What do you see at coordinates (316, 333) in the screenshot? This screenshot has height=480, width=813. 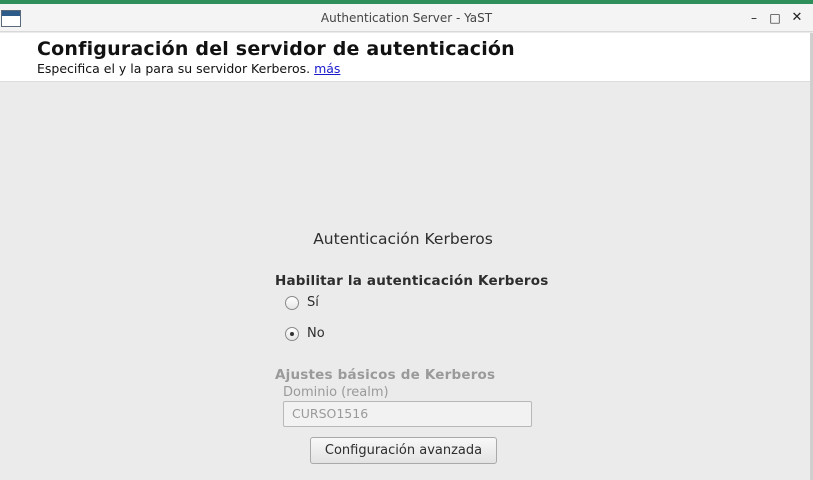 I see `radio-label-no: No` at bounding box center [316, 333].